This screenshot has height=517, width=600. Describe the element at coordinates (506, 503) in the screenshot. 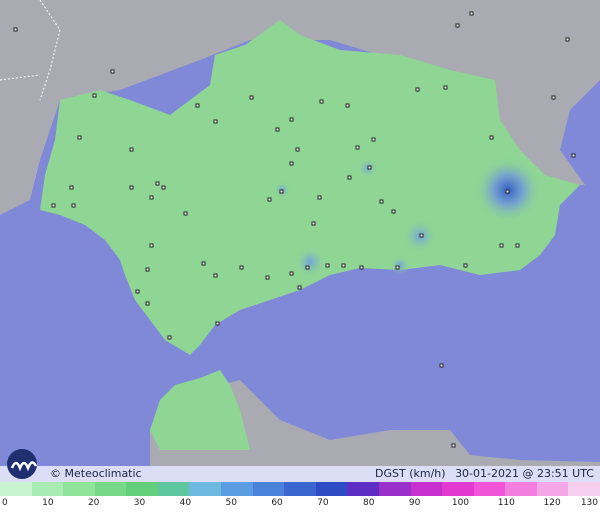

I see `scale-tick-label: 110` at that location.